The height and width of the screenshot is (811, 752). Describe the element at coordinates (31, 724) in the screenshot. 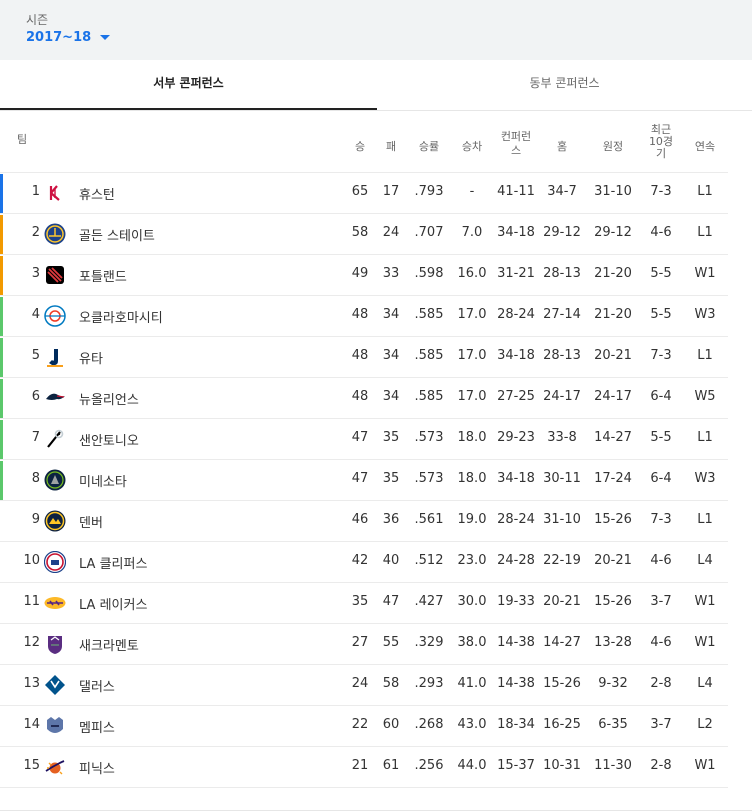

I see `team-rank: 14` at that location.